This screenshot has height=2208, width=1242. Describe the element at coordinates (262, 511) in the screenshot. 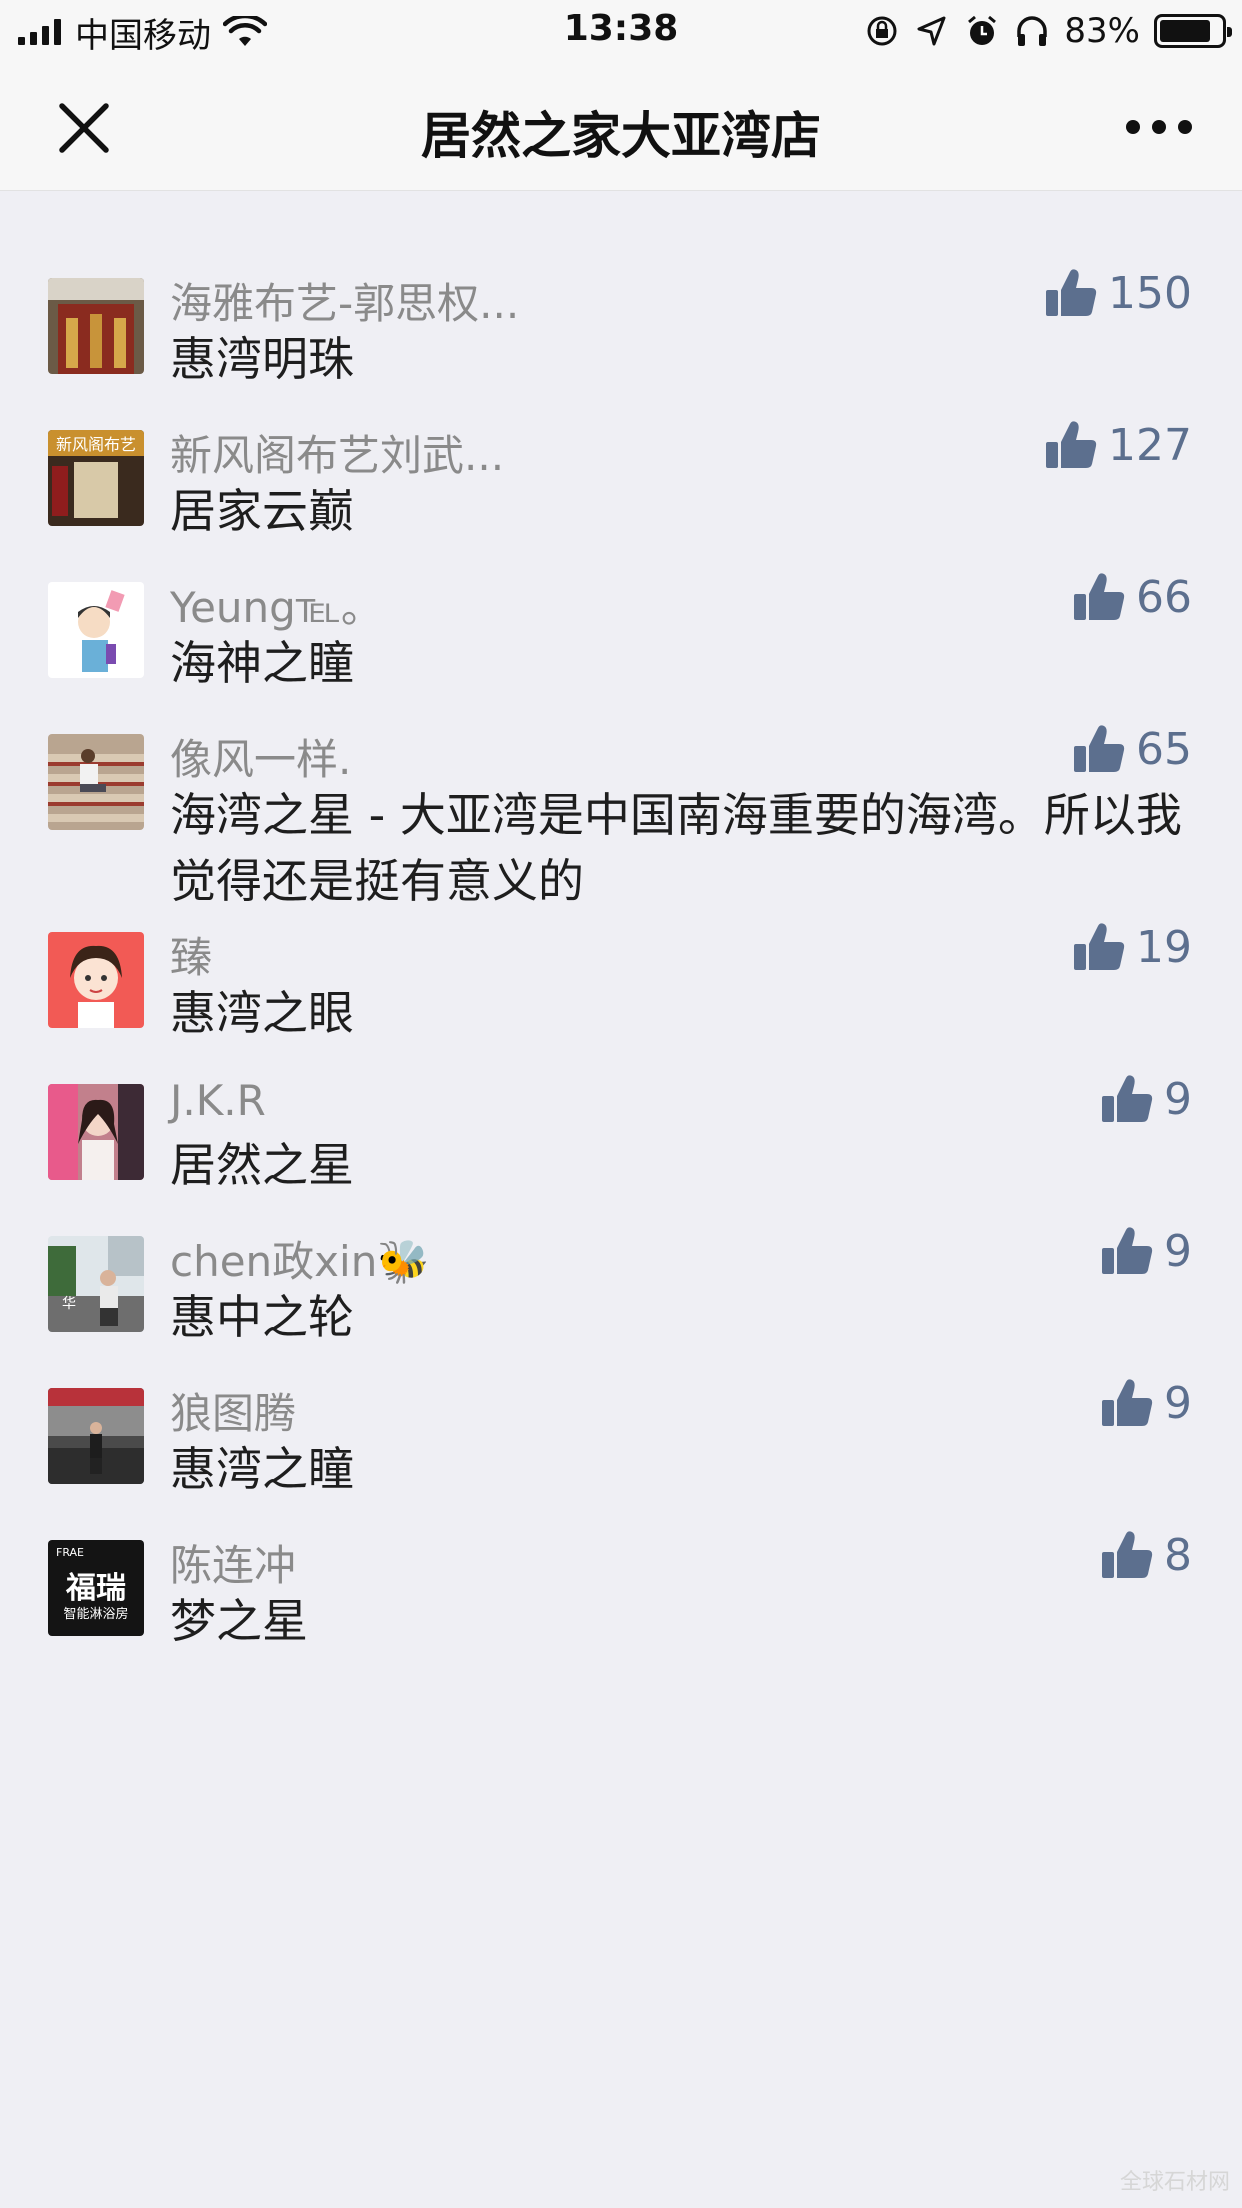

I see `comment-text: 居家云巅` at that location.